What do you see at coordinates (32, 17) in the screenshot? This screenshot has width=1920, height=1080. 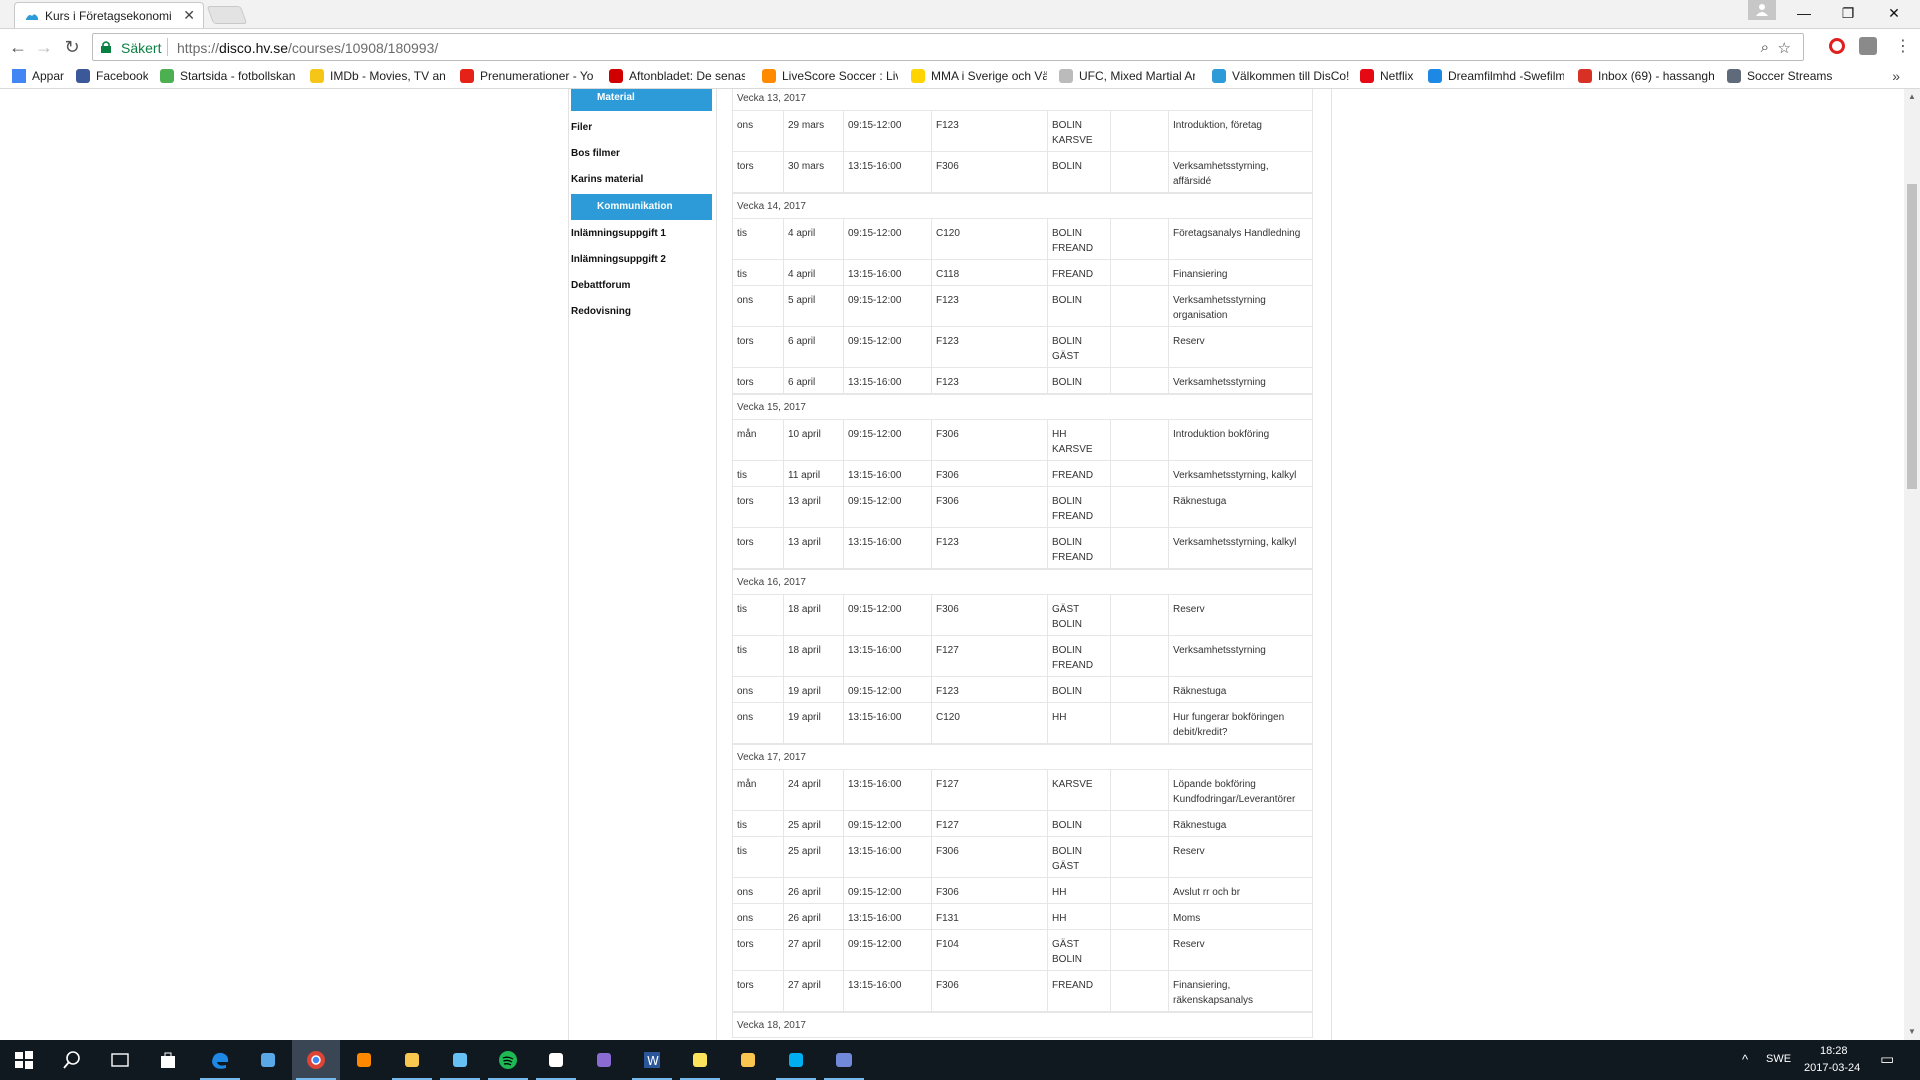 I see `disco-favicon-icon` at bounding box center [32, 17].